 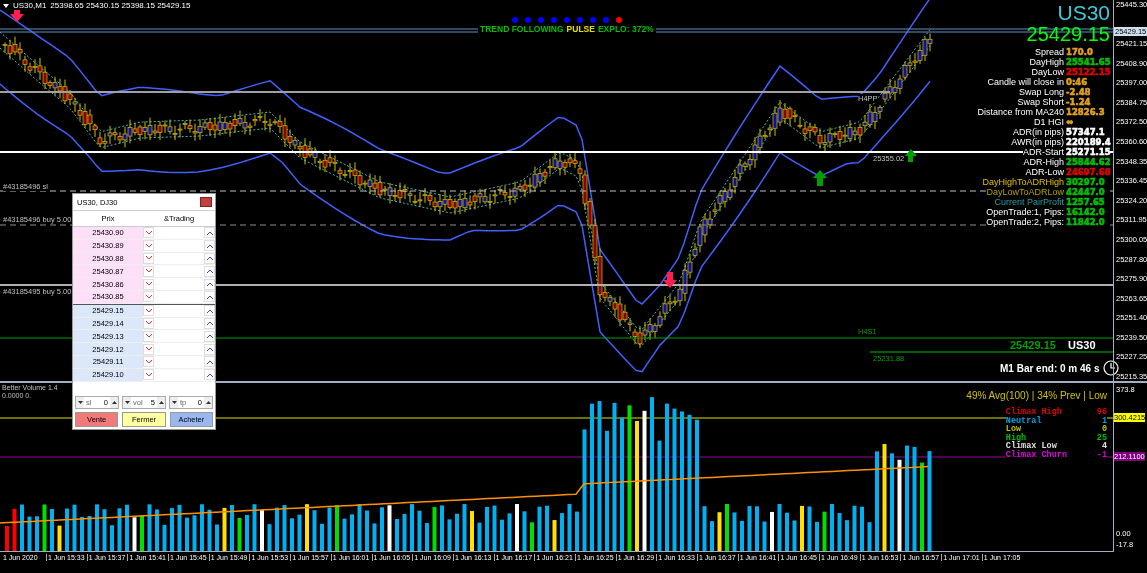 I want to click on info-label: Swap Short, so click(x=1040, y=102).